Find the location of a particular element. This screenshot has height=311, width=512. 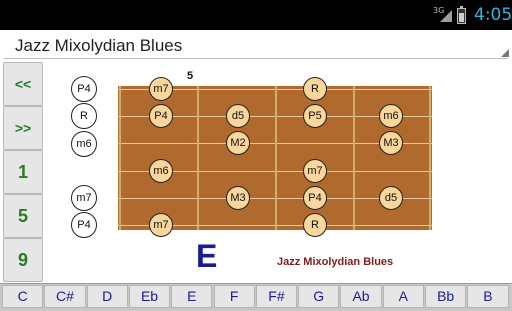

open-string-note: m7 is located at coordinates (84, 198).